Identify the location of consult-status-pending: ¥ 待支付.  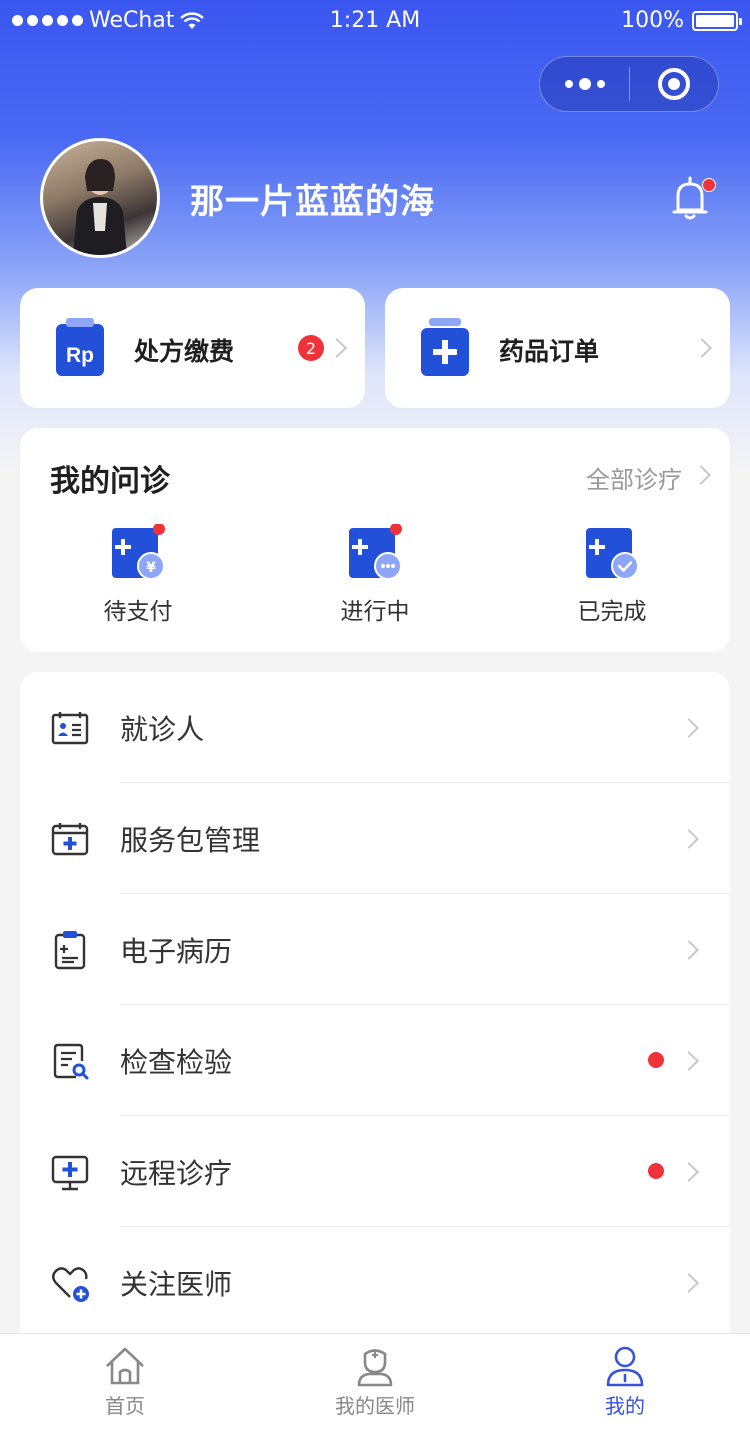
(138, 579).